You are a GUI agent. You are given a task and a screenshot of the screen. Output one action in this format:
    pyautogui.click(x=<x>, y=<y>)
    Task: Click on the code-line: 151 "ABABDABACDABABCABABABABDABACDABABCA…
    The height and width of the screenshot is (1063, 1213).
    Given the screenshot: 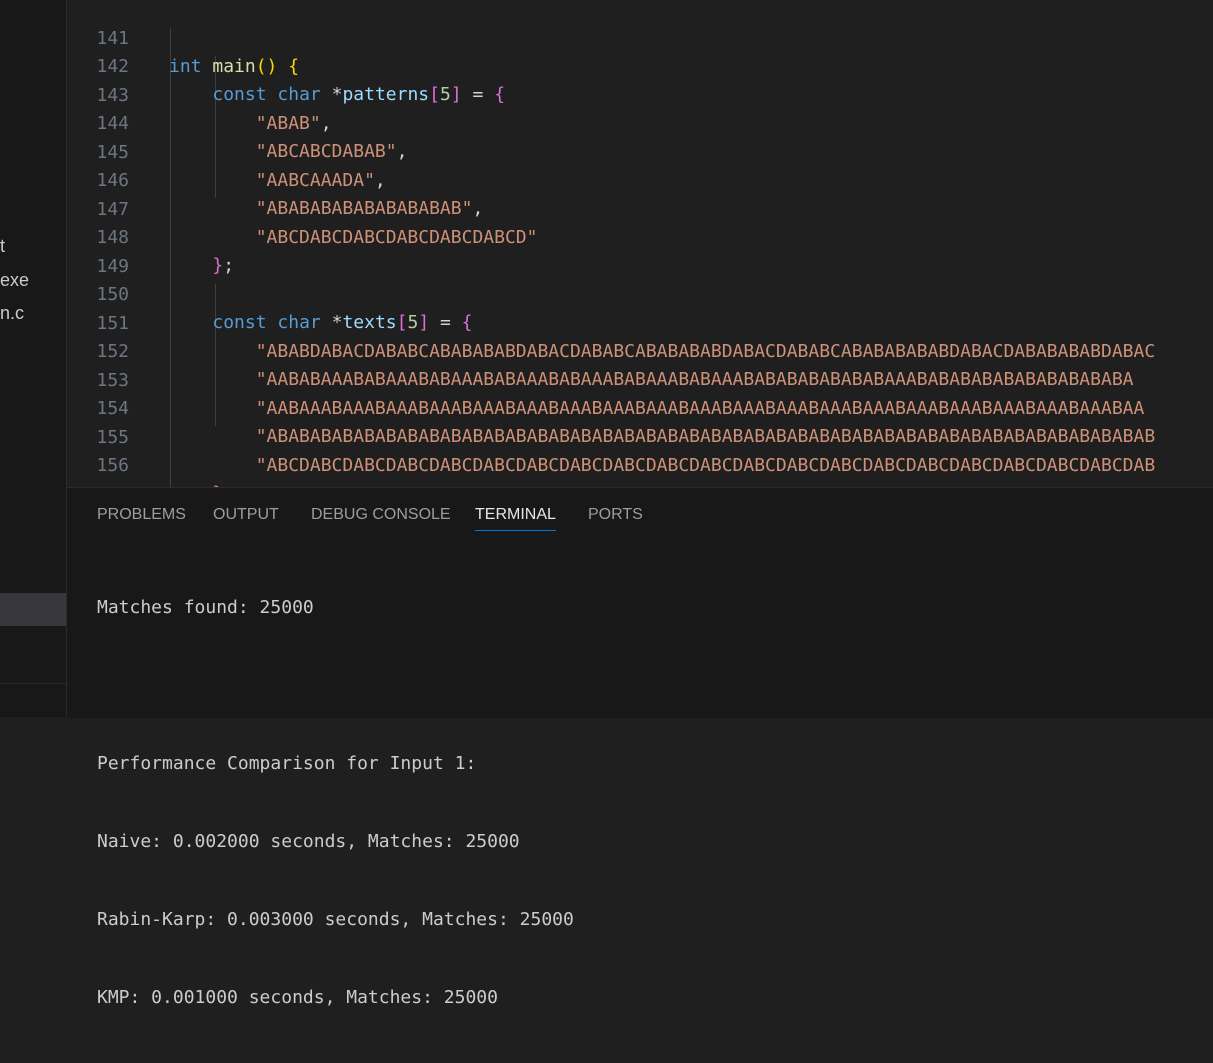 What is the action you would take?
    pyautogui.click(x=640, y=322)
    